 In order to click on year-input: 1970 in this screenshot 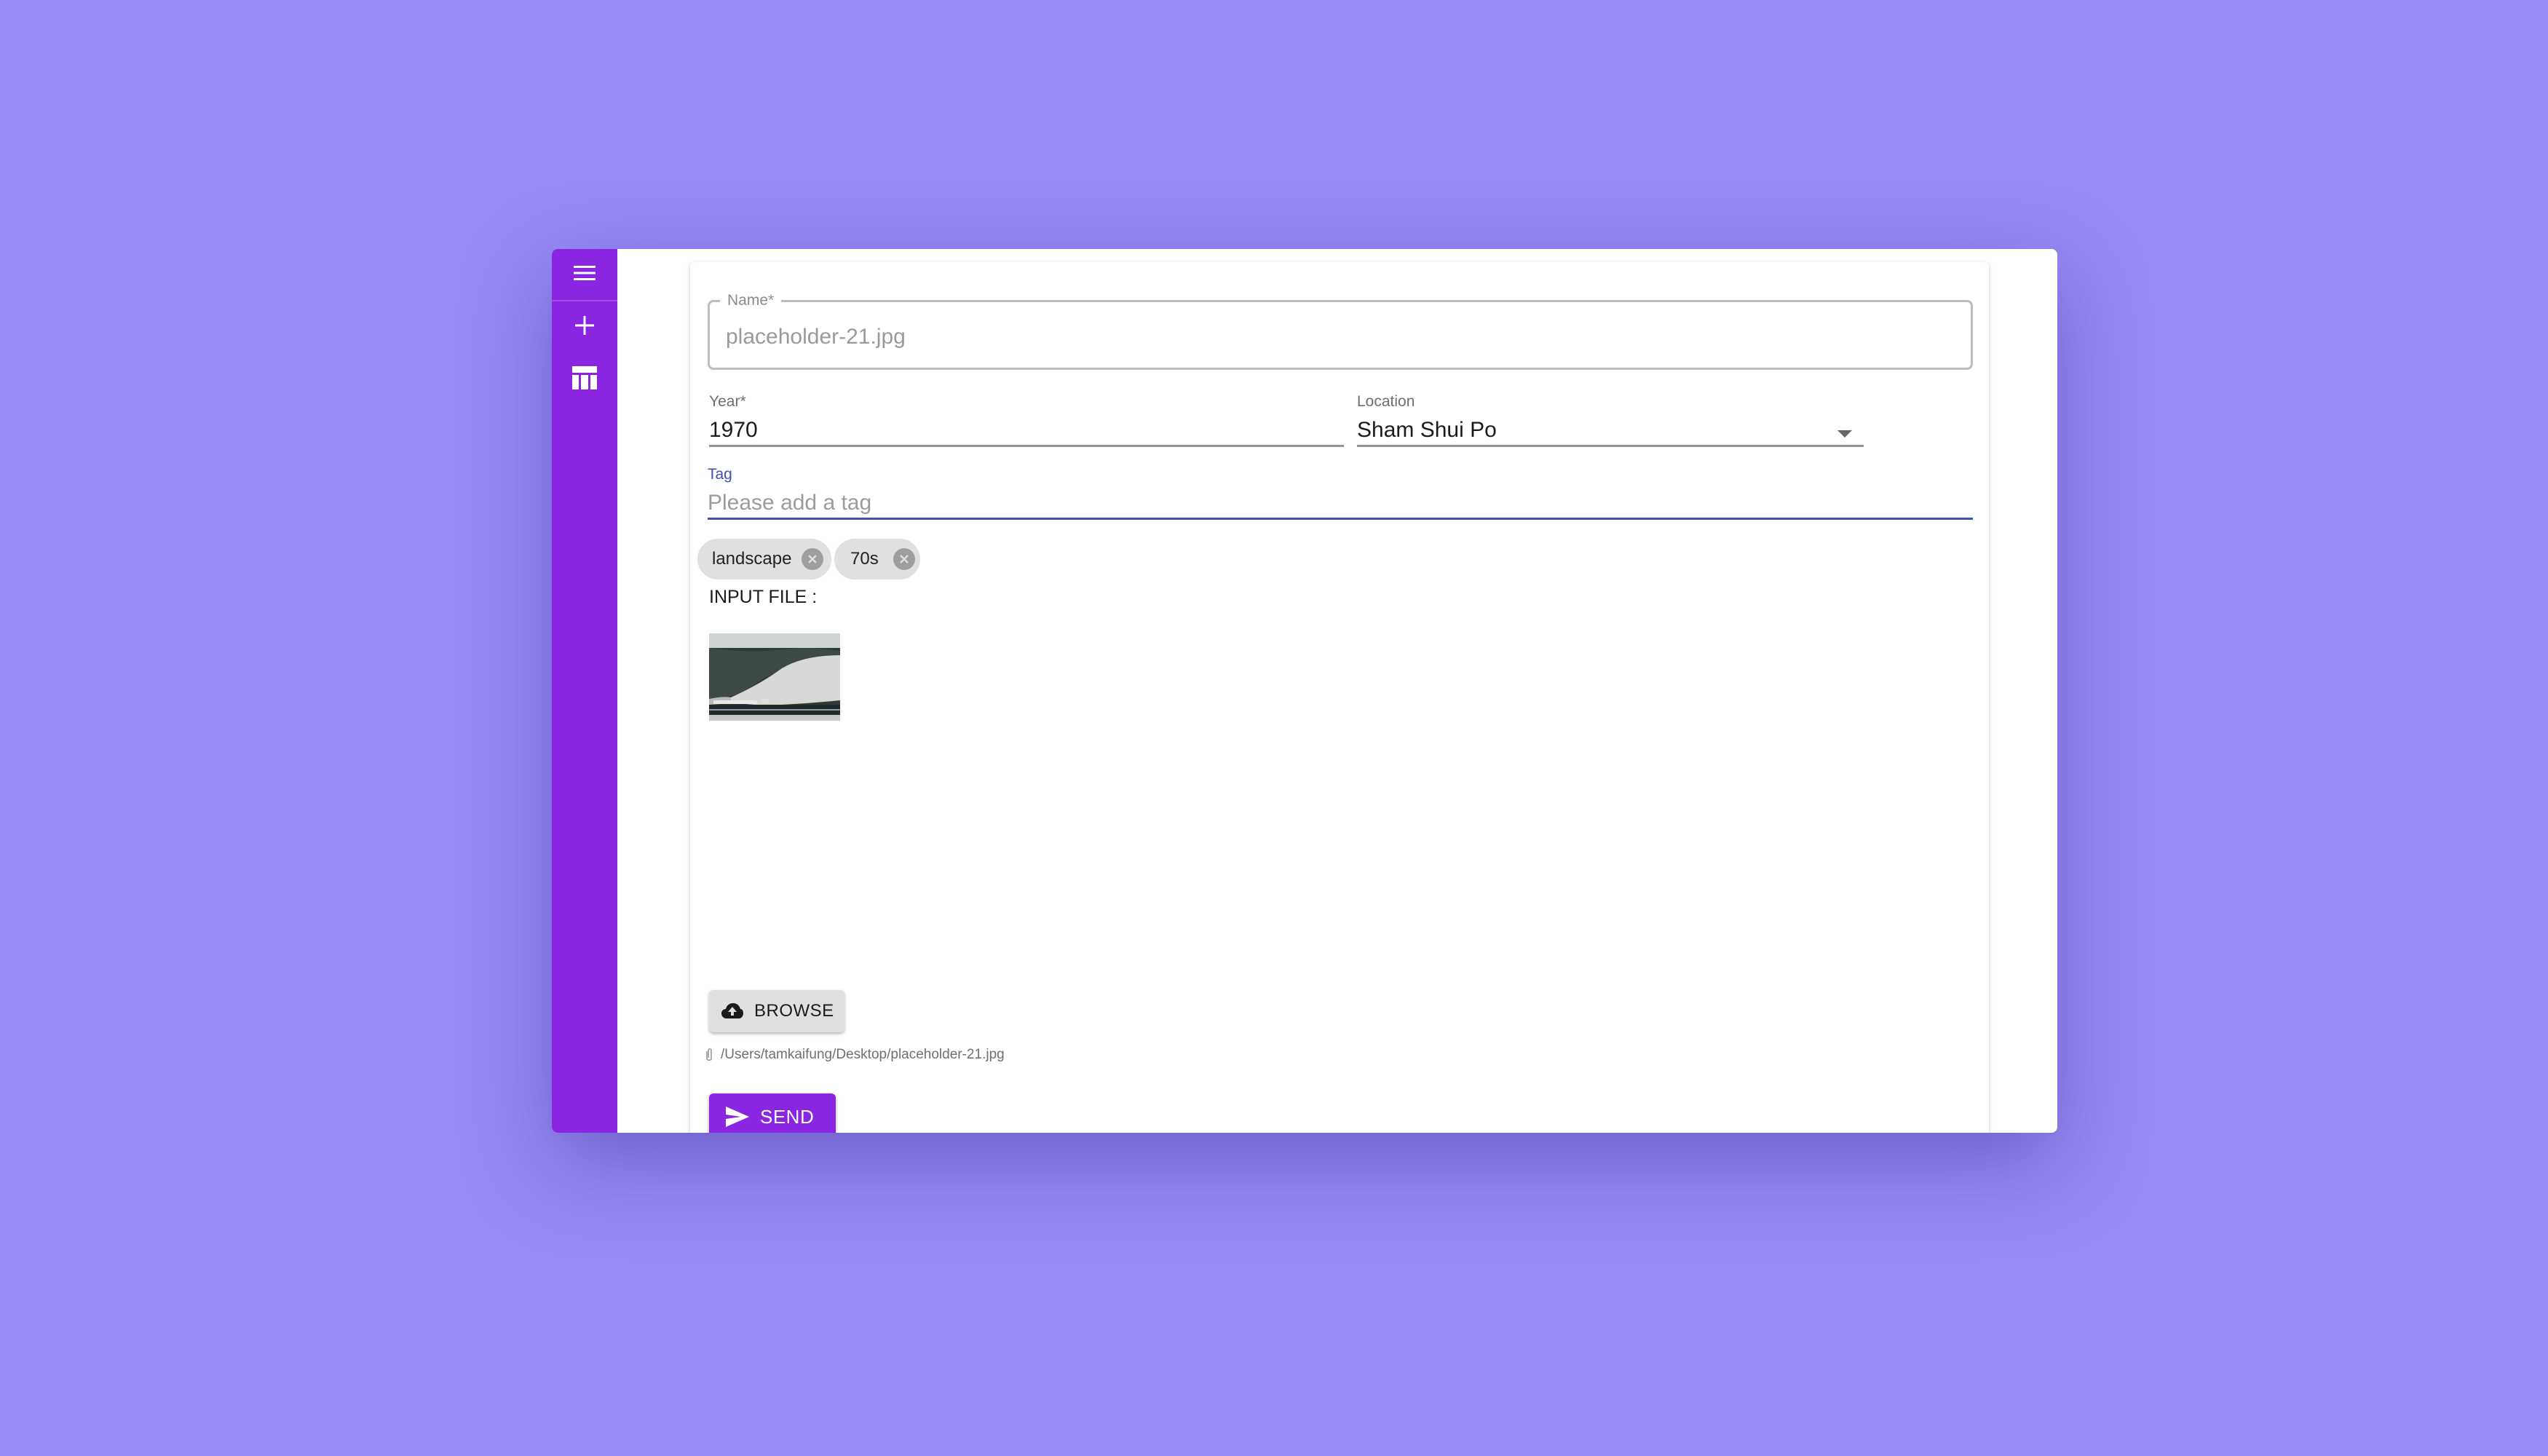, I will do `click(733, 430)`.